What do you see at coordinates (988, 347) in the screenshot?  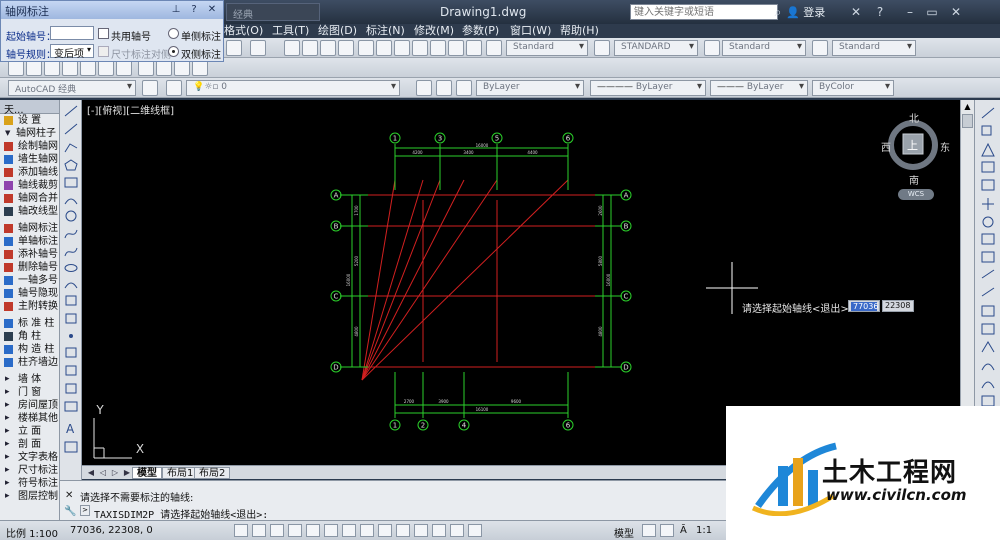 I see `join-icon` at bounding box center [988, 347].